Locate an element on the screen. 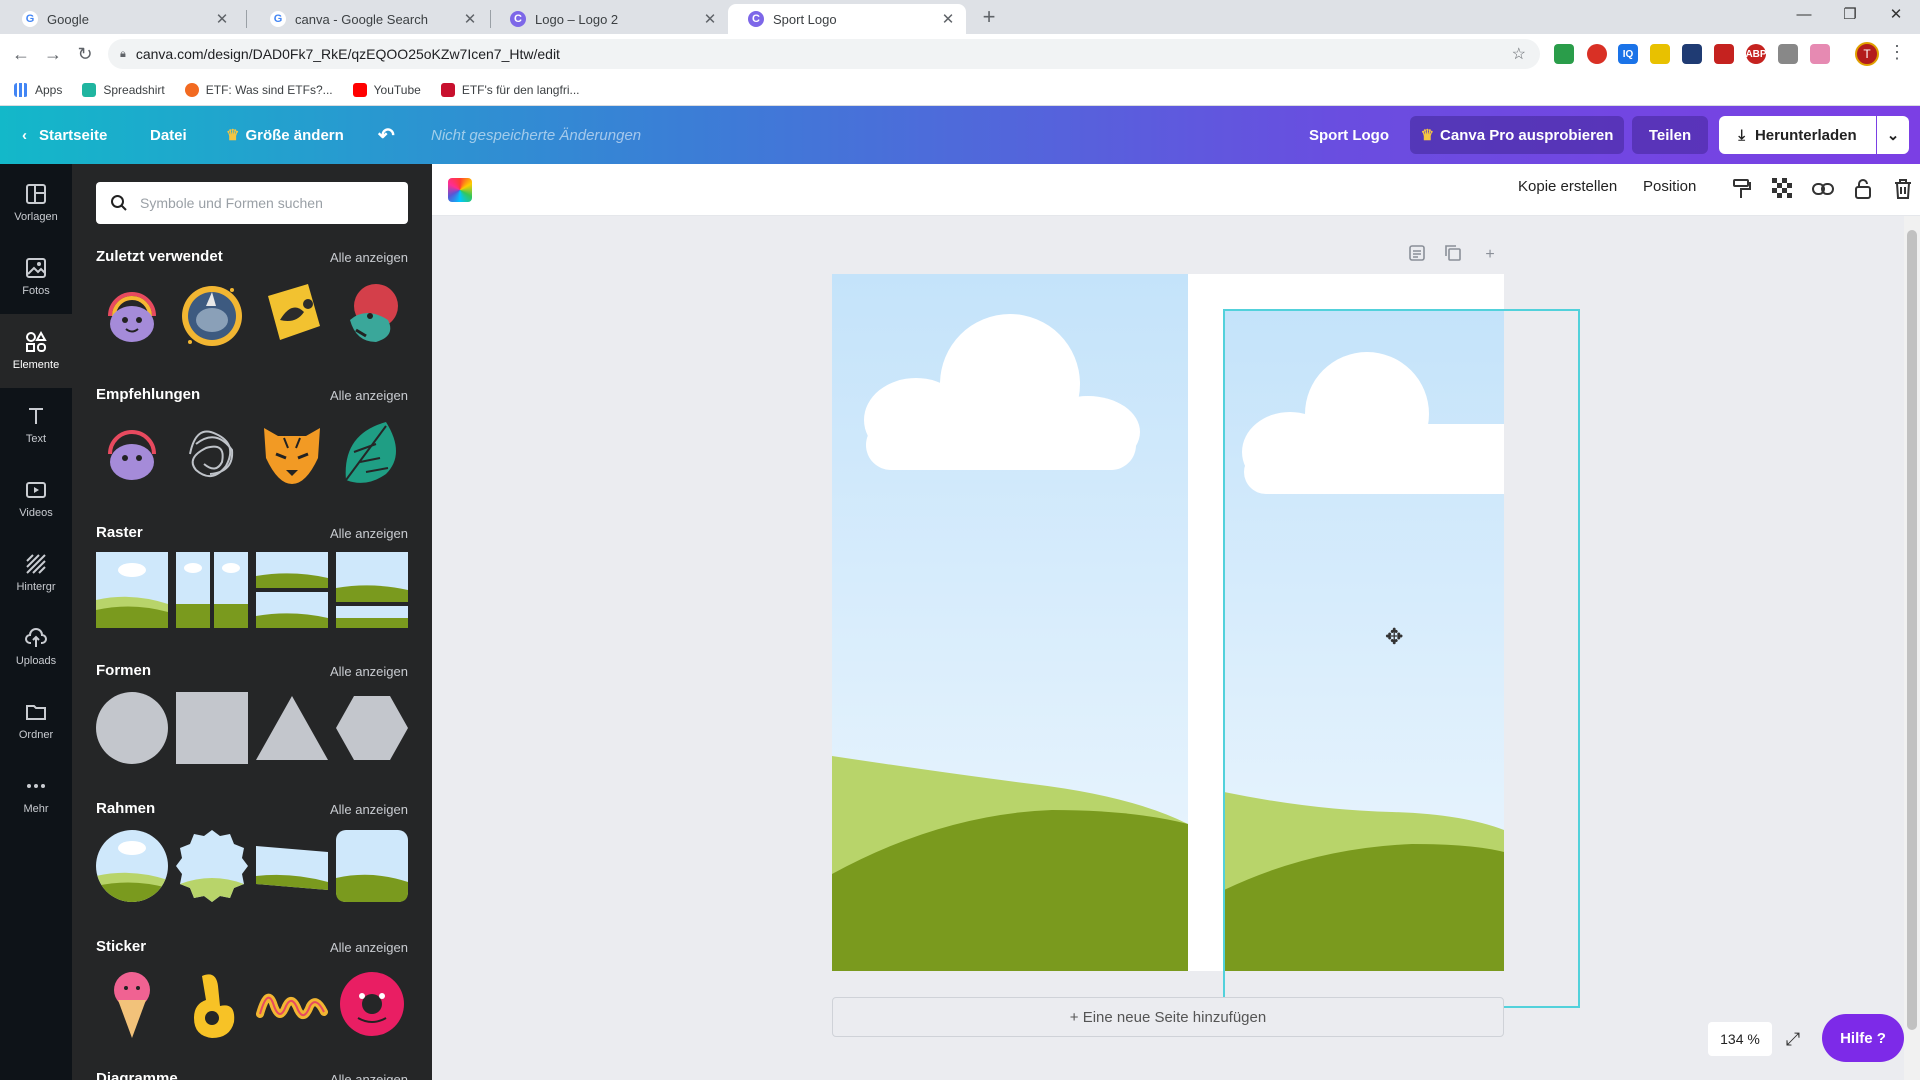 Image resolution: width=1920 pixels, height=1080 pixels. profile-avatar: T is located at coordinates (1867, 54).